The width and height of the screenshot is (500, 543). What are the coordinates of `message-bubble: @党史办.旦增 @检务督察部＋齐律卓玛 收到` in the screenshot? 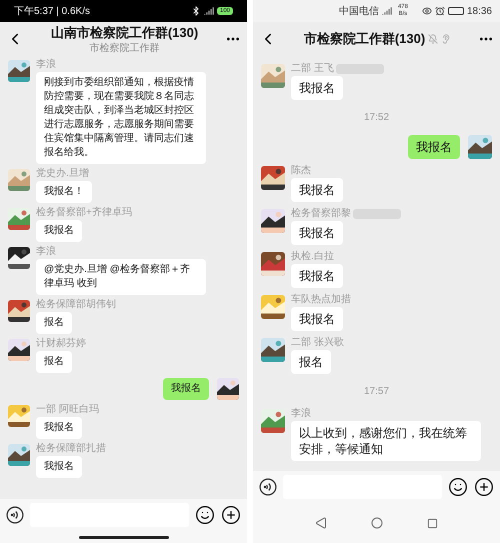 It's located at (121, 277).